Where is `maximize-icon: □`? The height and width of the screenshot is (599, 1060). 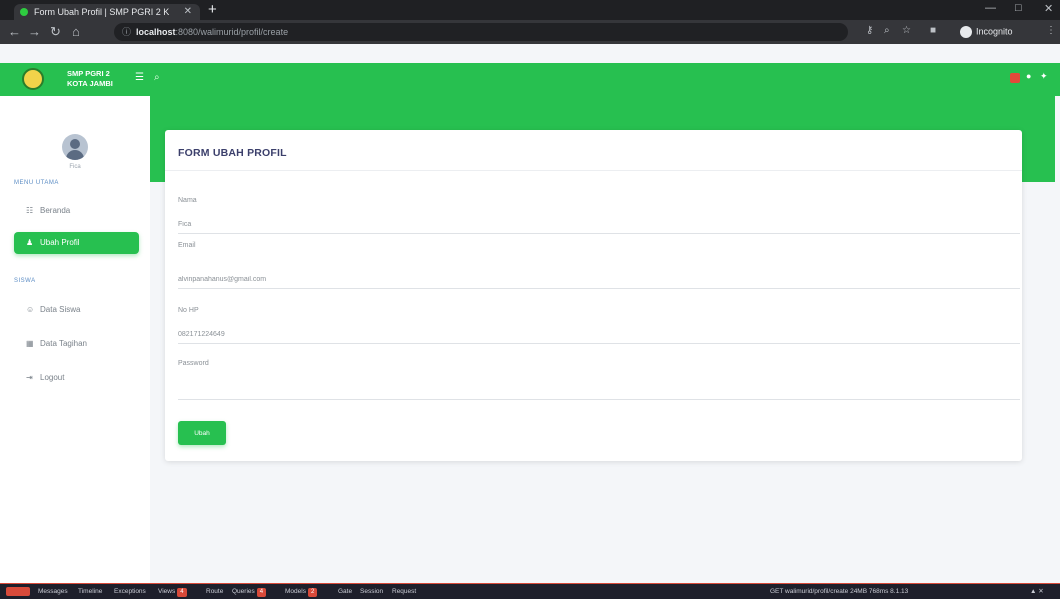 maximize-icon: □ is located at coordinates (1018, 8).